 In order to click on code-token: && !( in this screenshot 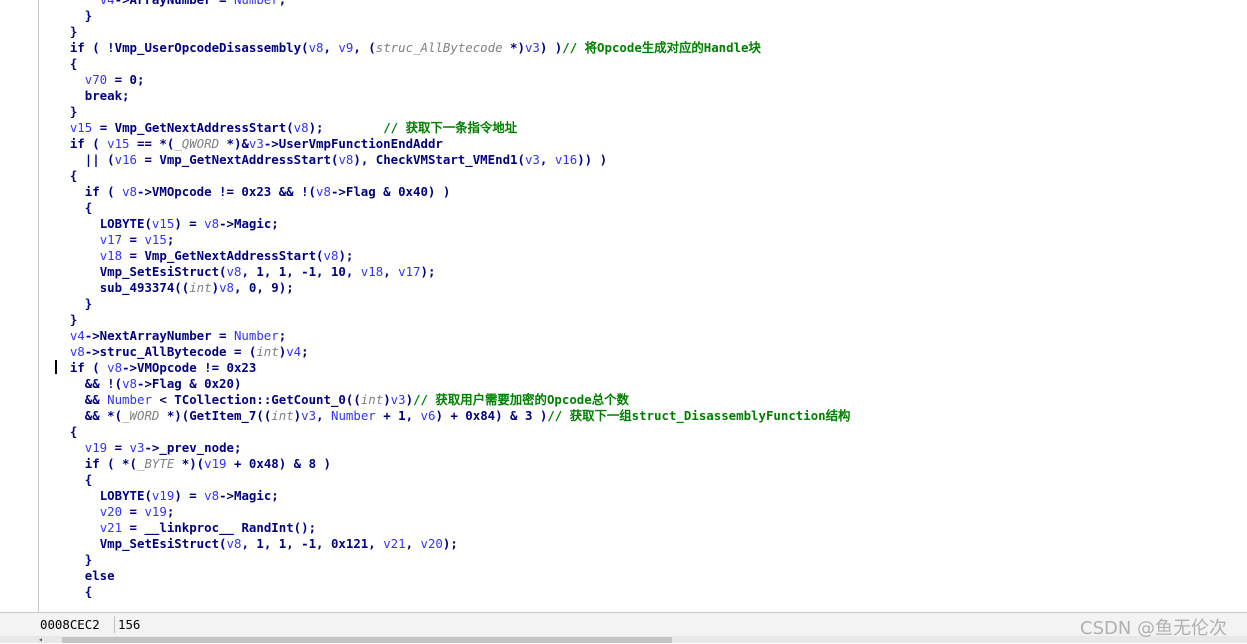, I will do `click(81, 383)`.